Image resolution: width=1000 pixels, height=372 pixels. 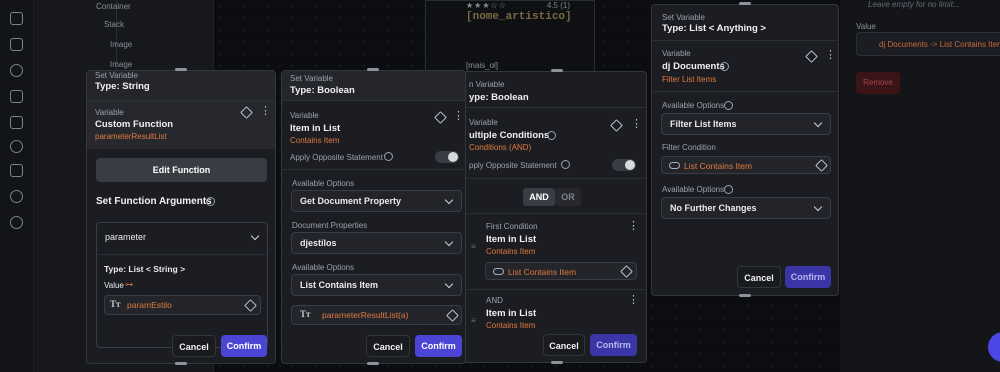 I want to click on condition-label-2: AND, so click(x=494, y=300).